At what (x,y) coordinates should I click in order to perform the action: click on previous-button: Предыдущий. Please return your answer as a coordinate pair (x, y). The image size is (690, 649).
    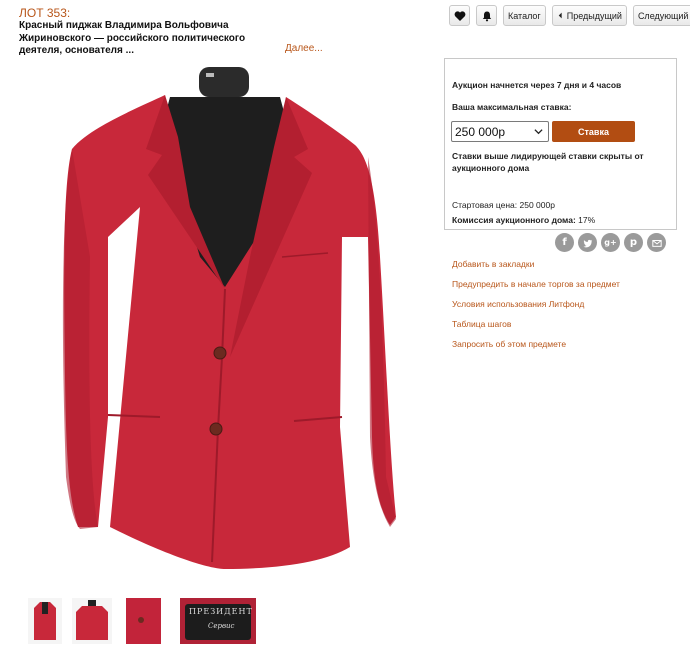
    Looking at the image, I should click on (589, 15).